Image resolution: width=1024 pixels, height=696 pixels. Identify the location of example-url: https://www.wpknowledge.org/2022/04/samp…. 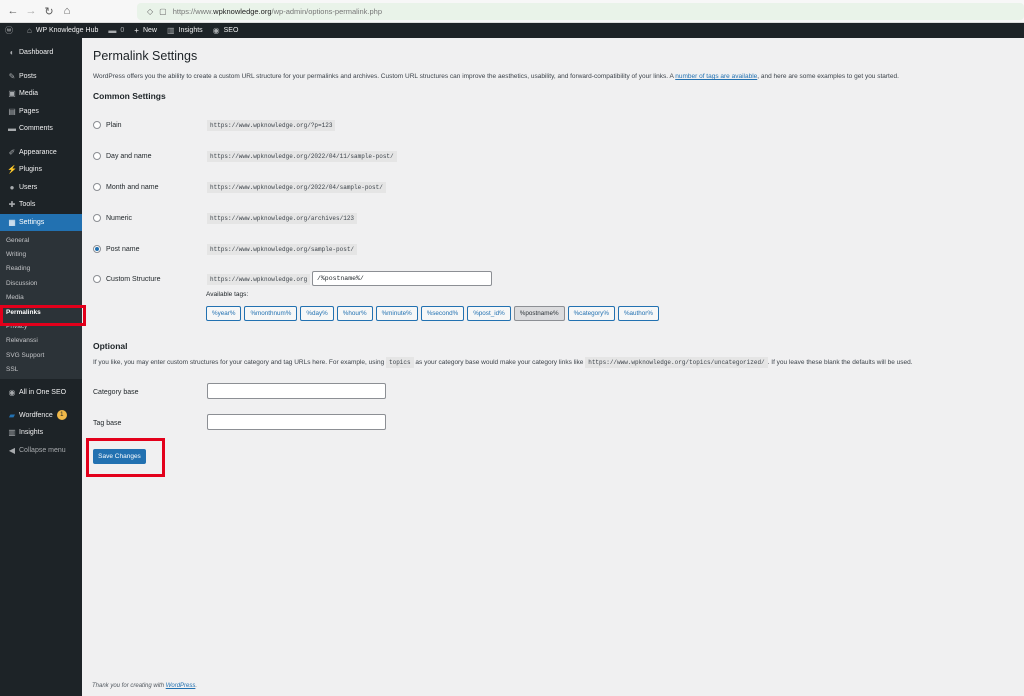
(296, 187).